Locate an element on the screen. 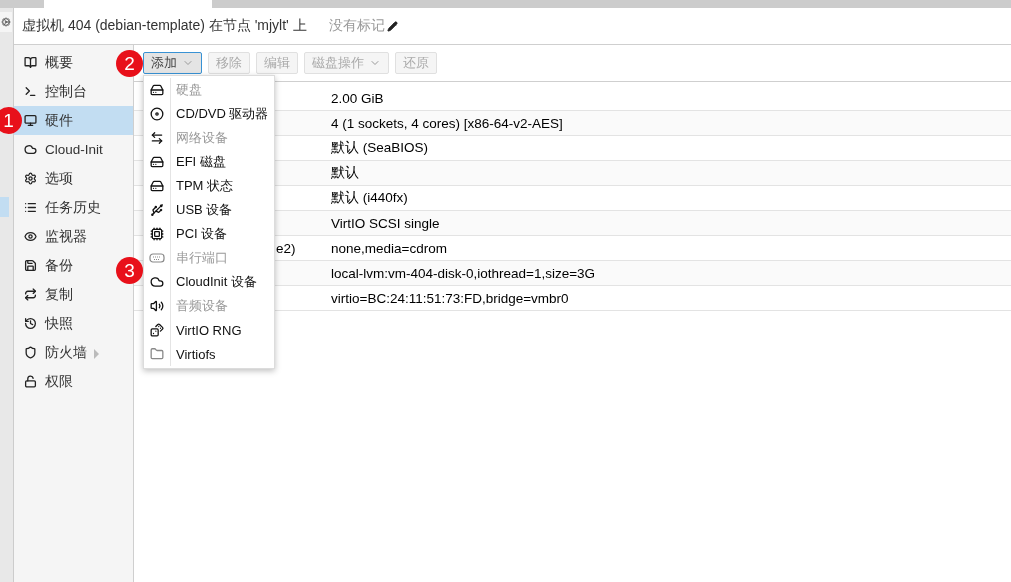  table-cell: 默认 (i440fx) is located at coordinates (369, 198).